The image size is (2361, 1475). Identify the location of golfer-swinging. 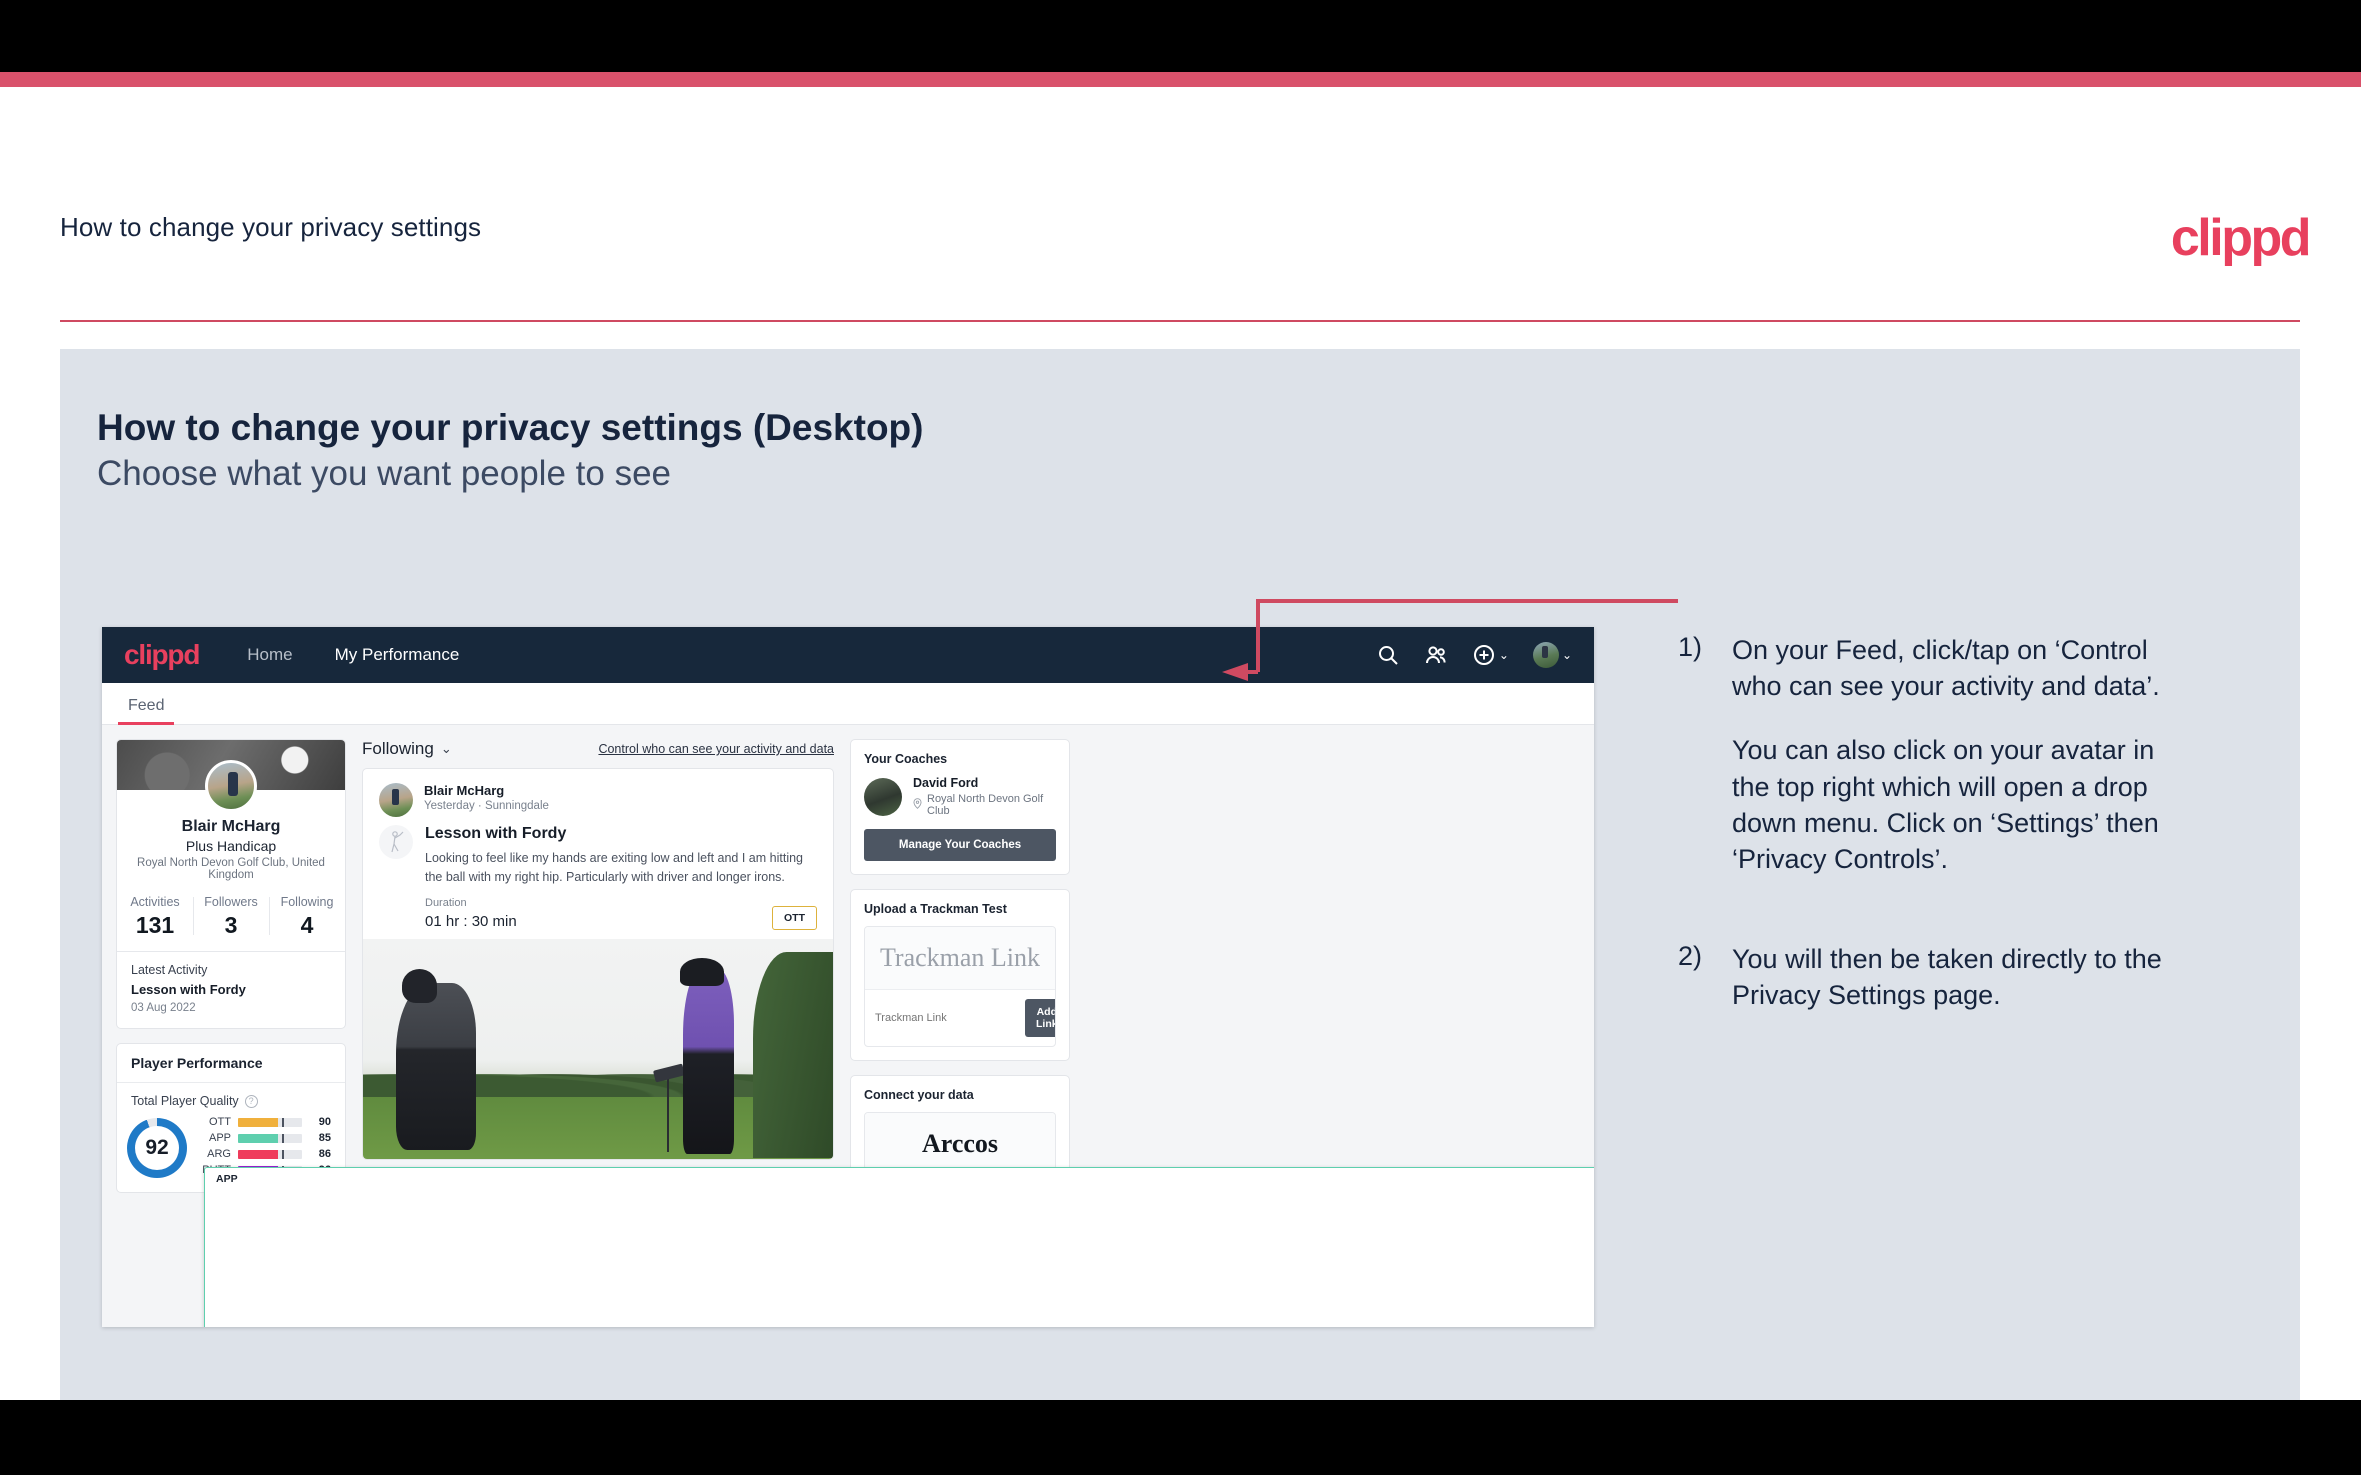
(435, 1059).